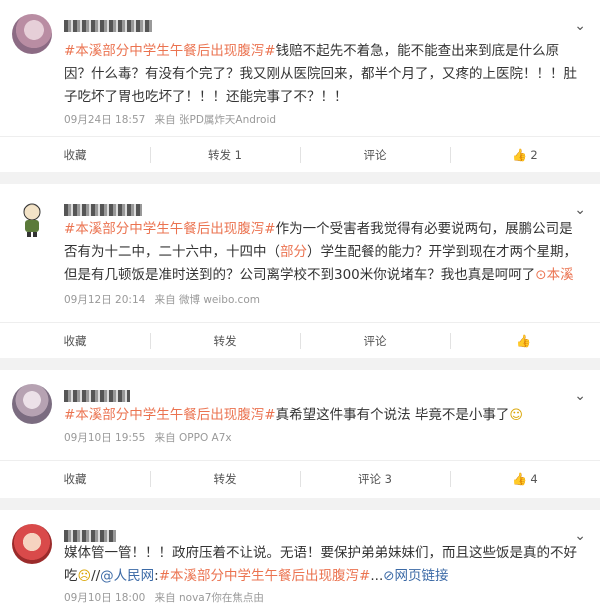 The width and height of the screenshot is (600, 608). Describe the element at coordinates (104, 598) in the screenshot. I see `post-date: 09月10日 18:00` at that location.